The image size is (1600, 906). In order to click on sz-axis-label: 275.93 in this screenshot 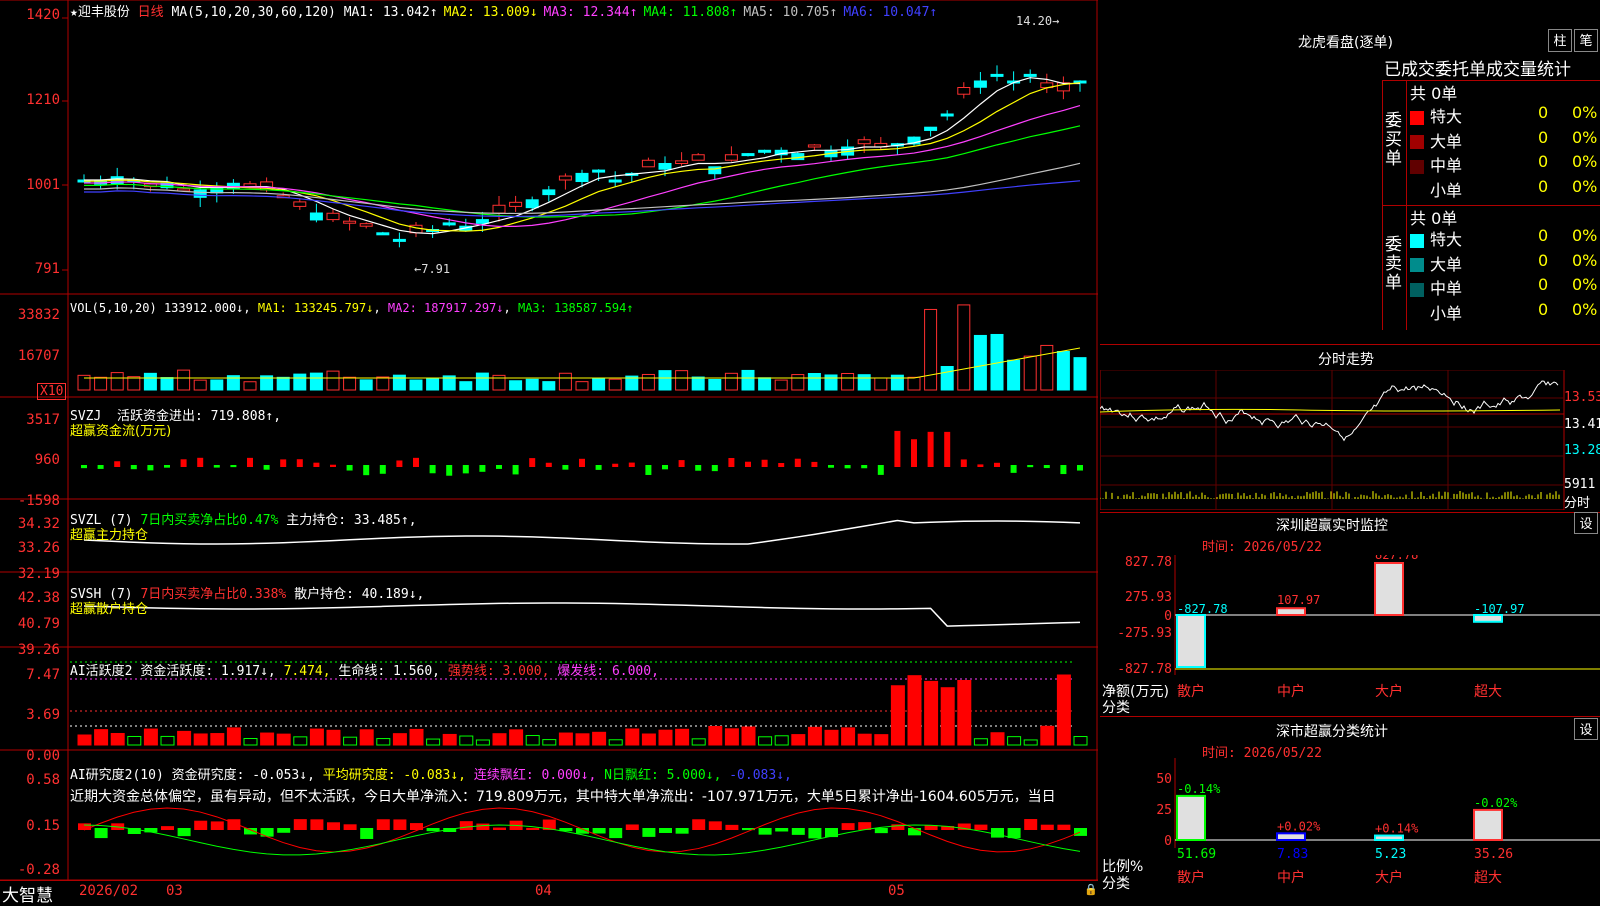, I will do `click(1148, 597)`.